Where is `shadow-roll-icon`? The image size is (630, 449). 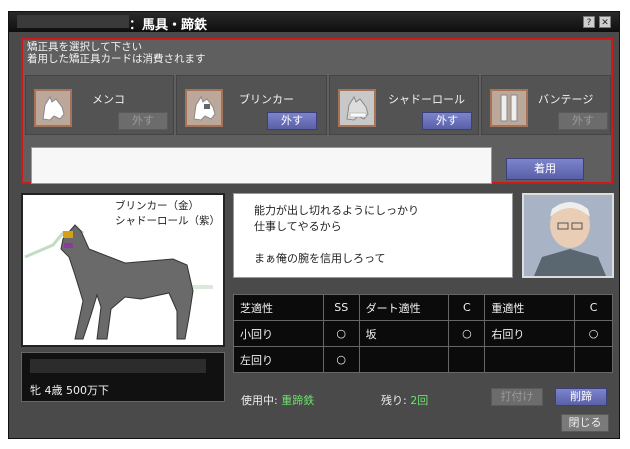
shadow-roll-icon is located at coordinates (357, 108).